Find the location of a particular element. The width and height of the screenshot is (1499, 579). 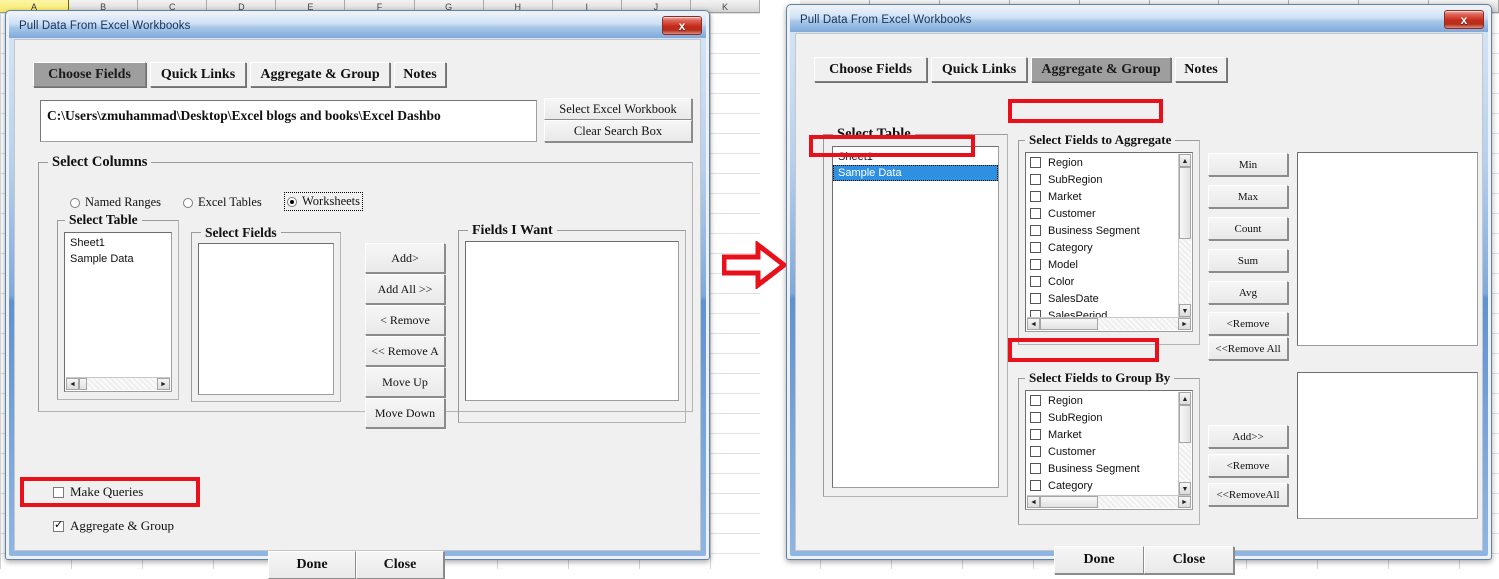

remove-all-button: << Remove A is located at coordinates (405, 351).